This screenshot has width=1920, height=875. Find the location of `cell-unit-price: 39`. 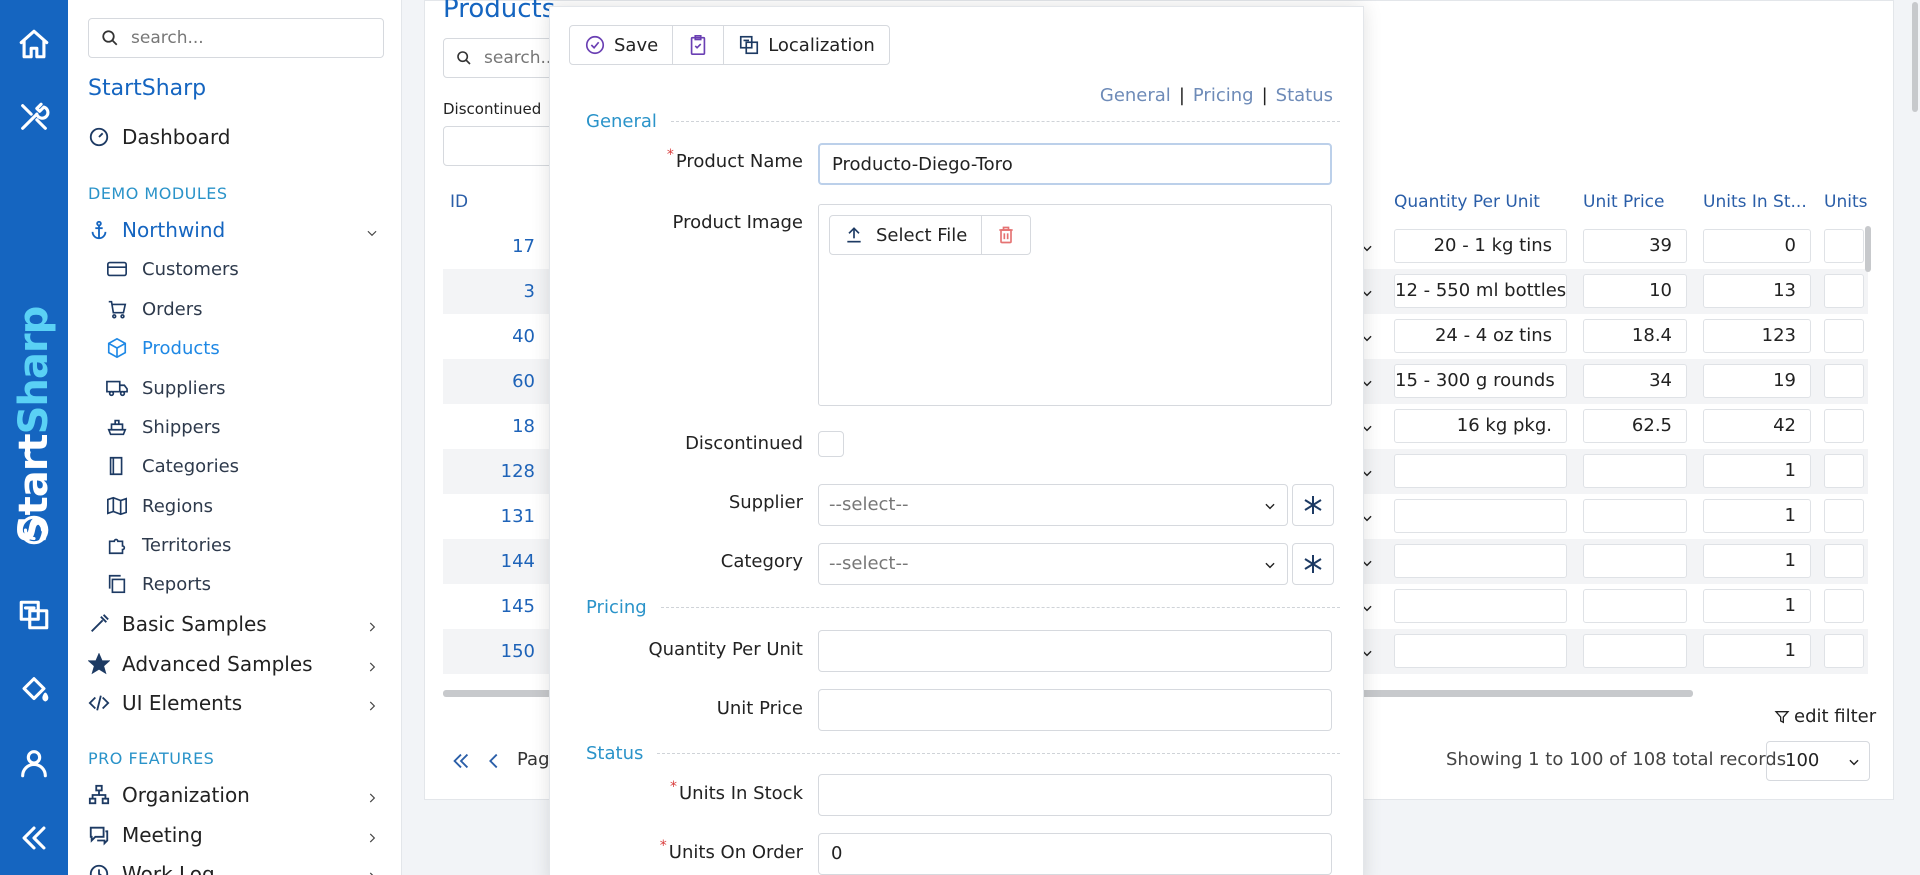

cell-unit-price: 39 is located at coordinates (1635, 246).